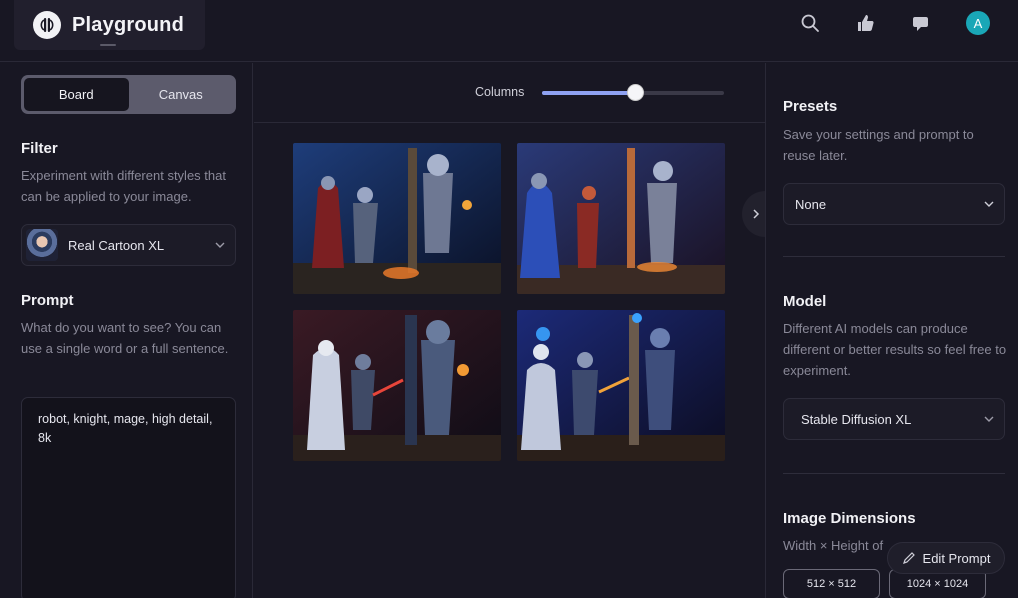  What do you see at coordinates (108, 45) in the screenshot?
I see `brand-underline` at bounding box center [108, 45].